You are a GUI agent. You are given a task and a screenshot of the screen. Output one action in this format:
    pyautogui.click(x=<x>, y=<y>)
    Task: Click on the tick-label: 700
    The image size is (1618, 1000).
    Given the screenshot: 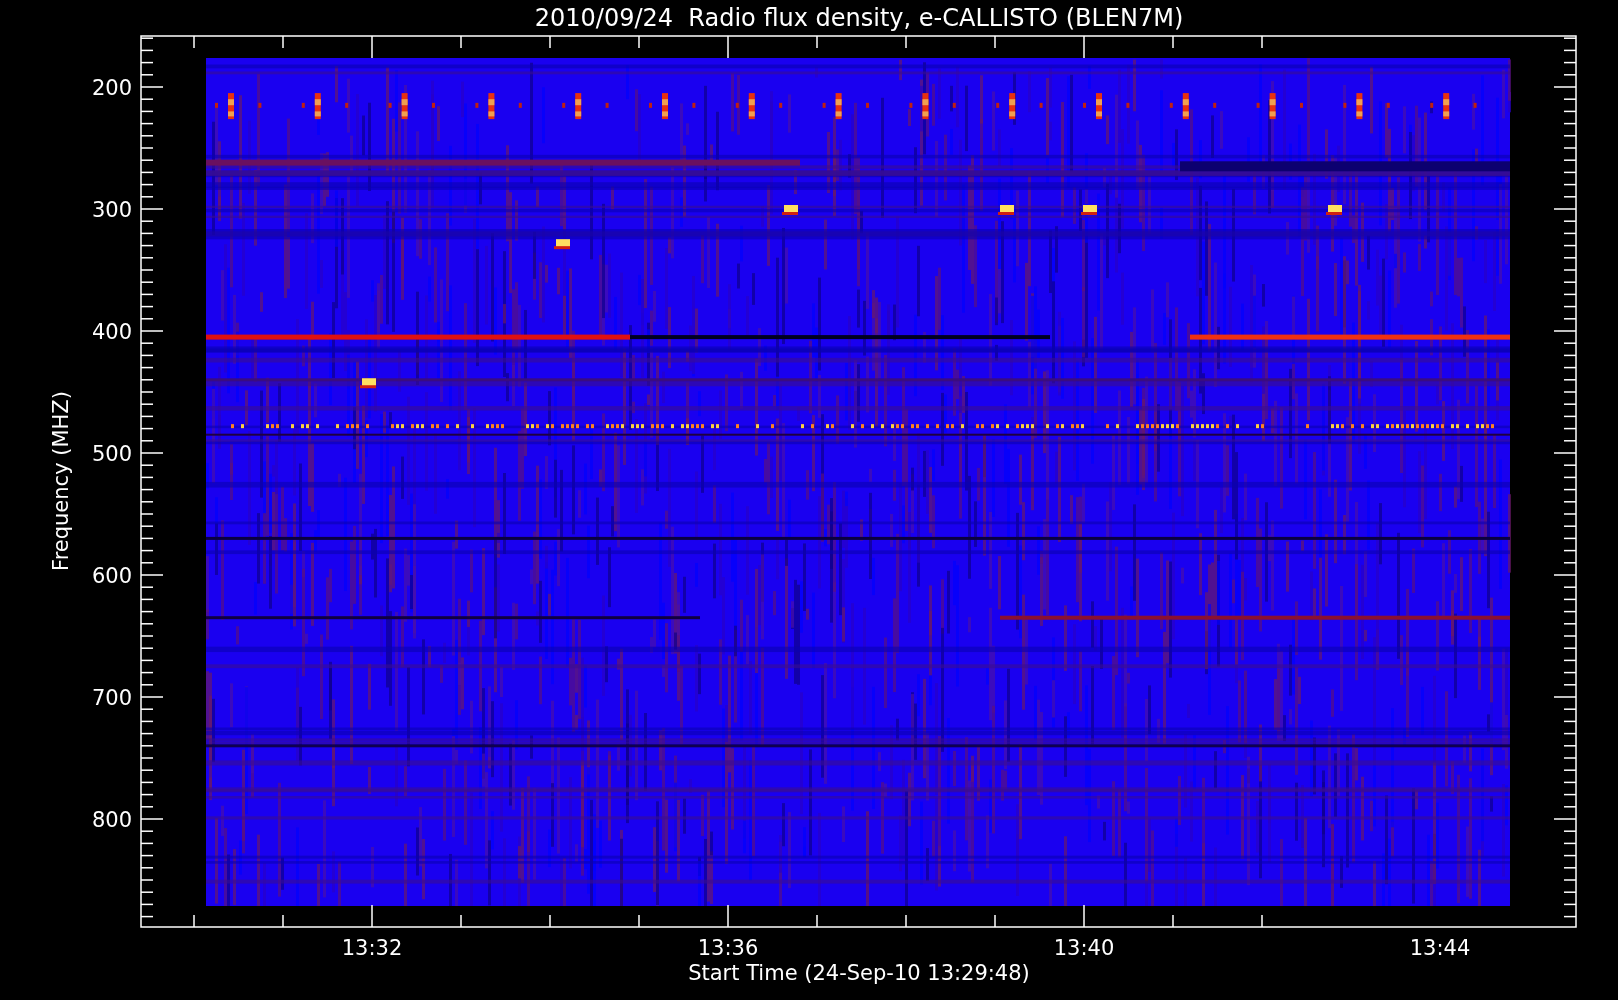 What is the action you would take?
    pyautogui.click(x=111, y=698)
    